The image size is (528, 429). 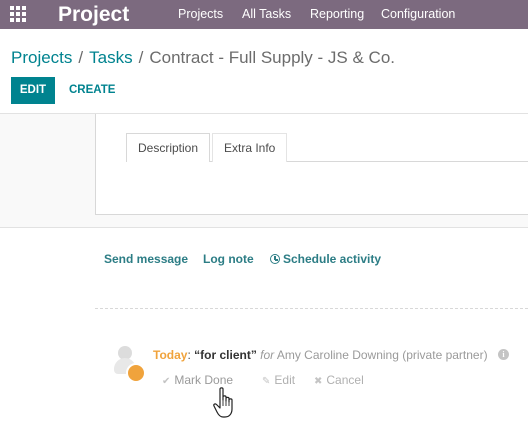 What do you see at coordinates (19, 15) in the screenshot?
I see `apps-grid-icon` at bounding box center [19, 15].